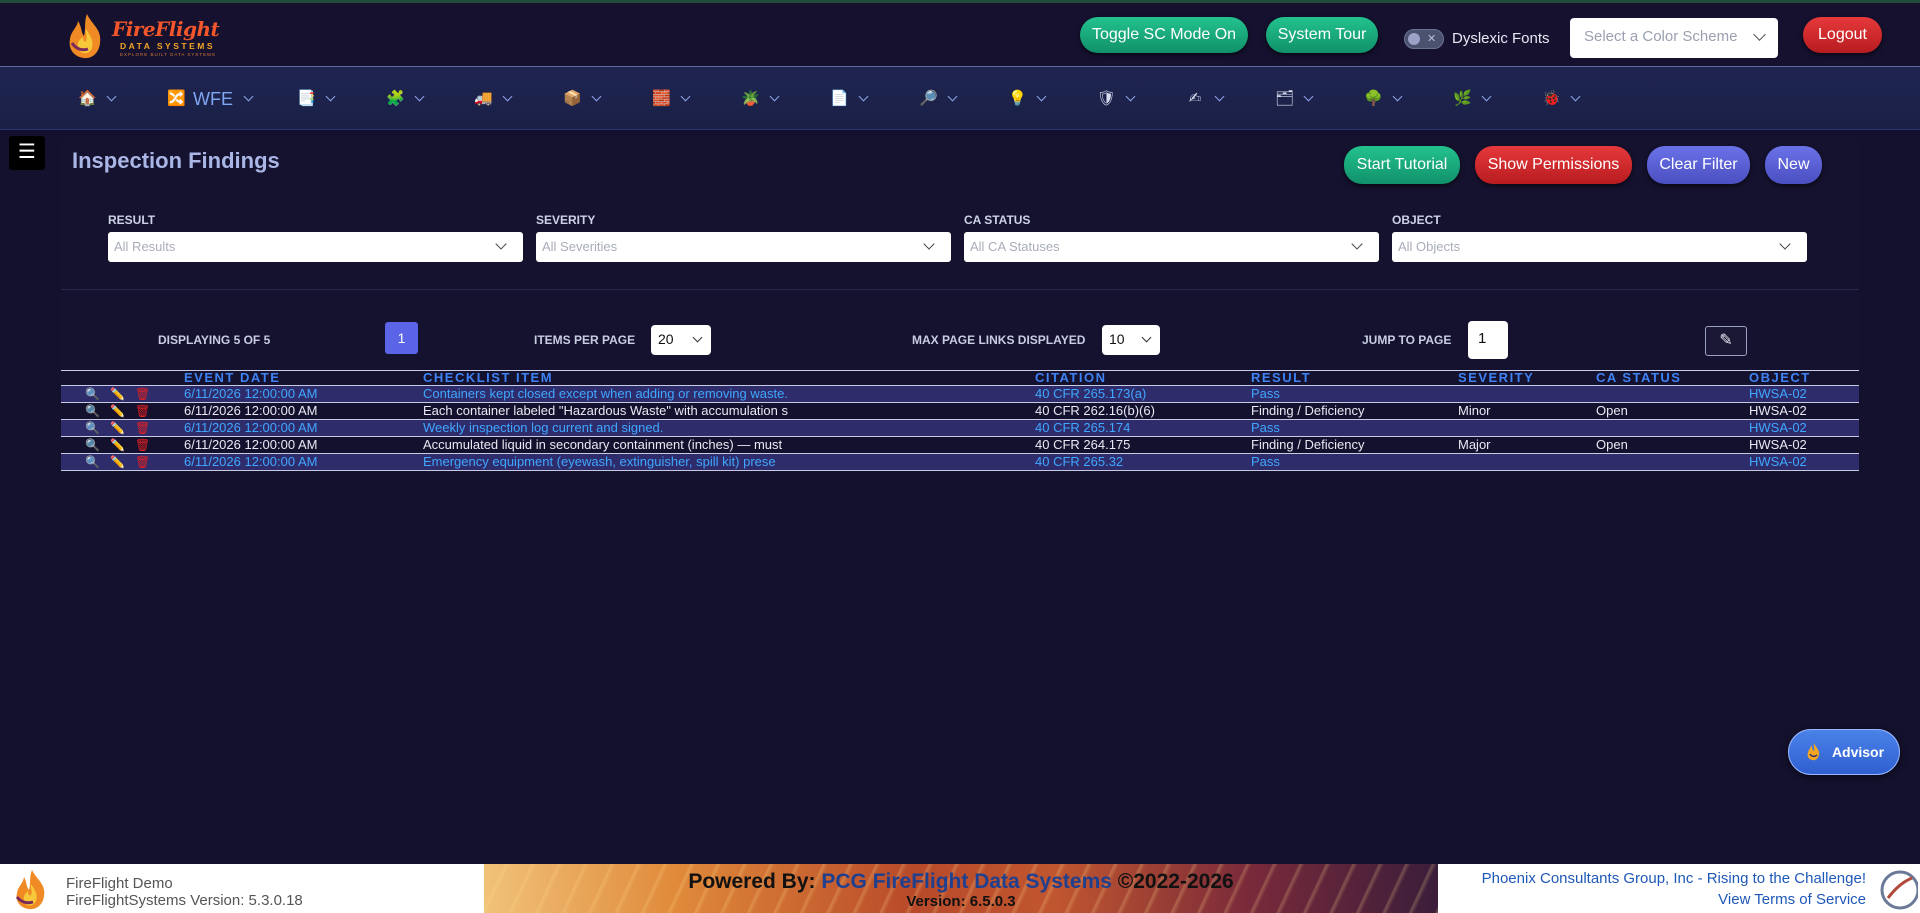 The image size is (1920, 913). What do you see at coordinates (1551, 98) in the screenshot?
I see `bug-icon: 🐞` at bounding box center [1551, 98].